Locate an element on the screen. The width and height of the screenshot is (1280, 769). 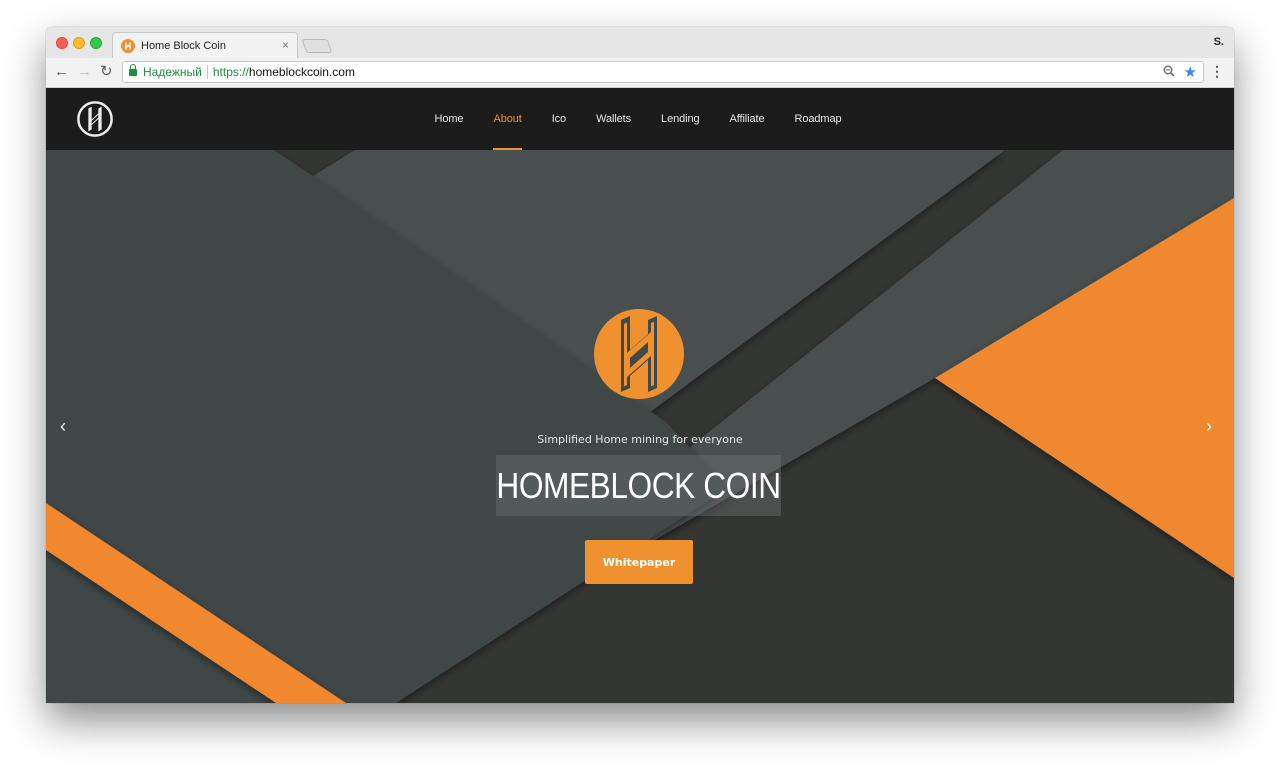
close-tab-icon: × is located at coordinates (285, 45).